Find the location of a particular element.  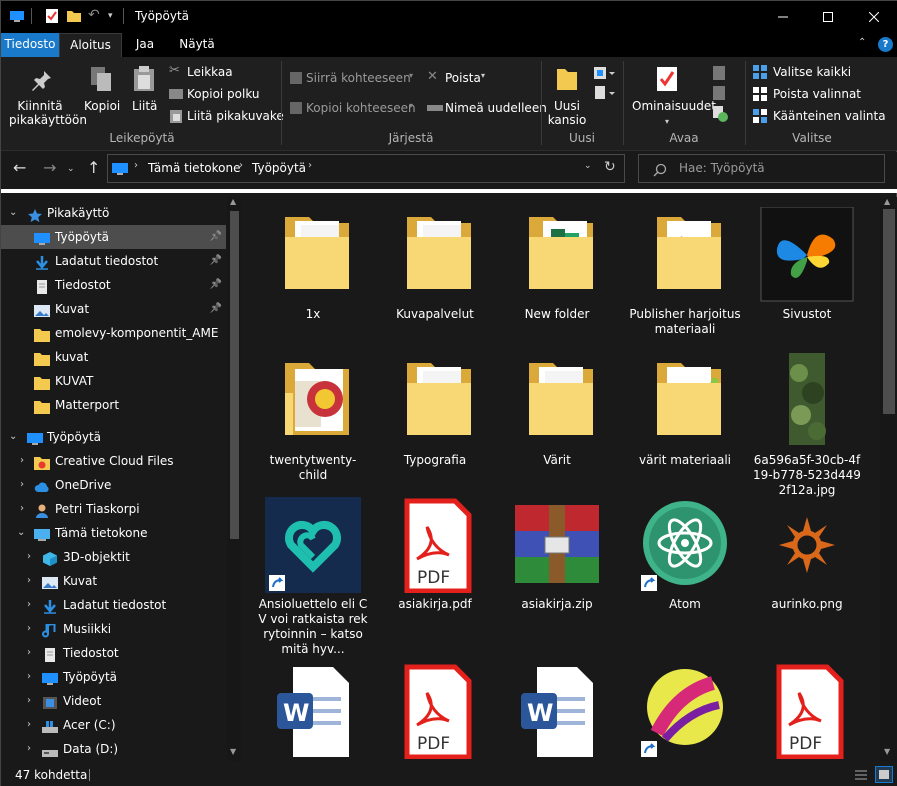

ribbon-collapse-chevron-icon: ⌃ is located at coordinates (862, 42).